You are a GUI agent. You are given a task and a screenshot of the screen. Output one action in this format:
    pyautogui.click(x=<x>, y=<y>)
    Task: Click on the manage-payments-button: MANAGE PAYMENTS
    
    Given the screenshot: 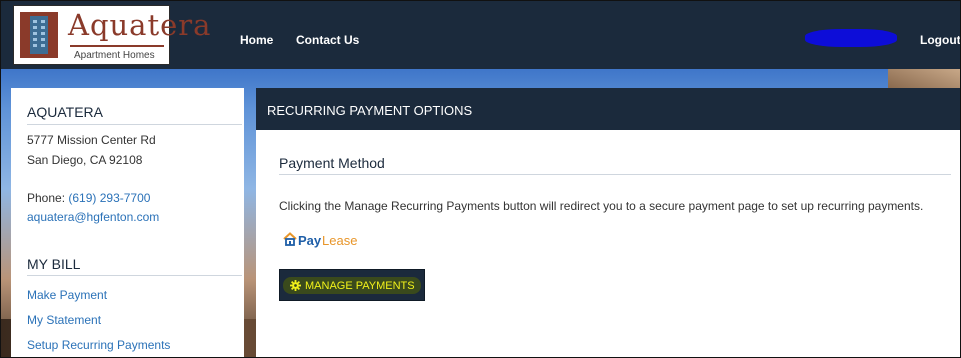 What is the action you would take?
    pyautogui.click(x=352, y=285)
    